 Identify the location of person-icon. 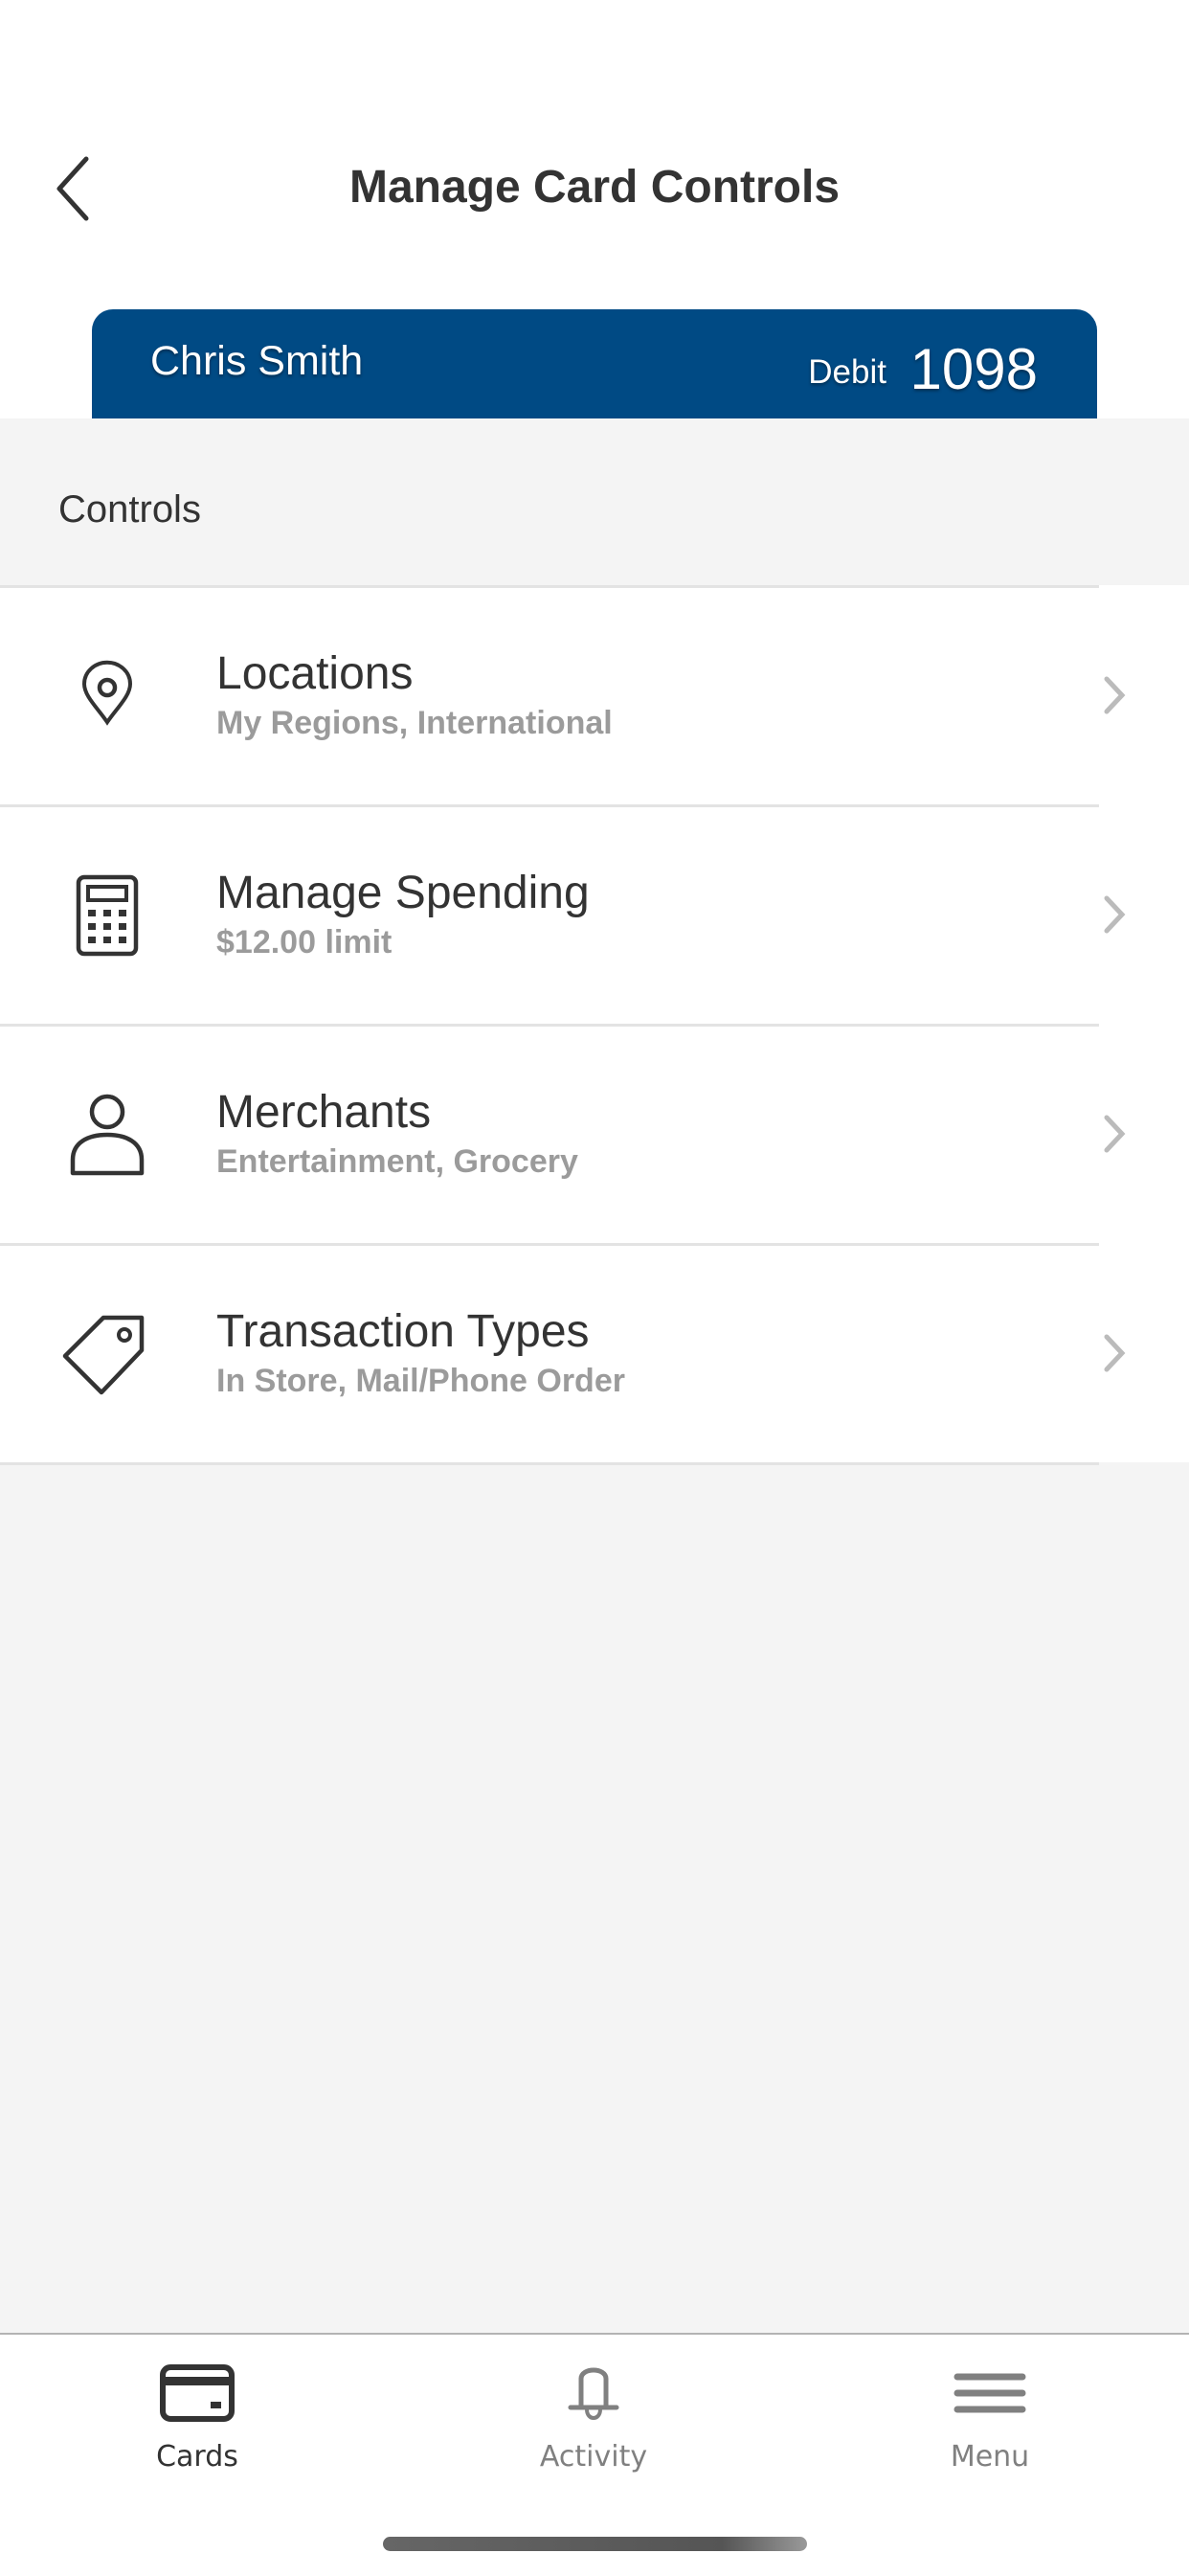
(107, 1135).